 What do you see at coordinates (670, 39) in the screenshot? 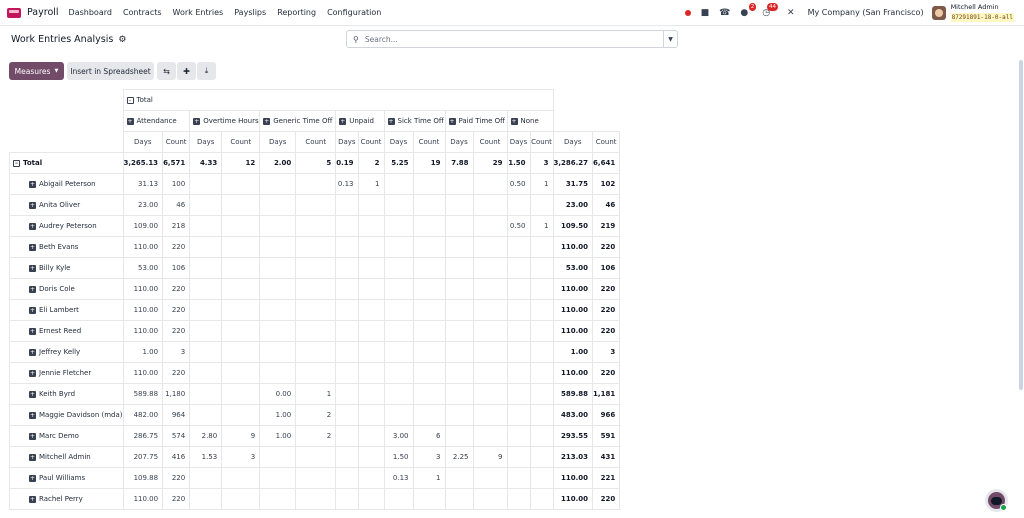
I see `search-options-toggle: ▼` at bounding box center [670, 39].